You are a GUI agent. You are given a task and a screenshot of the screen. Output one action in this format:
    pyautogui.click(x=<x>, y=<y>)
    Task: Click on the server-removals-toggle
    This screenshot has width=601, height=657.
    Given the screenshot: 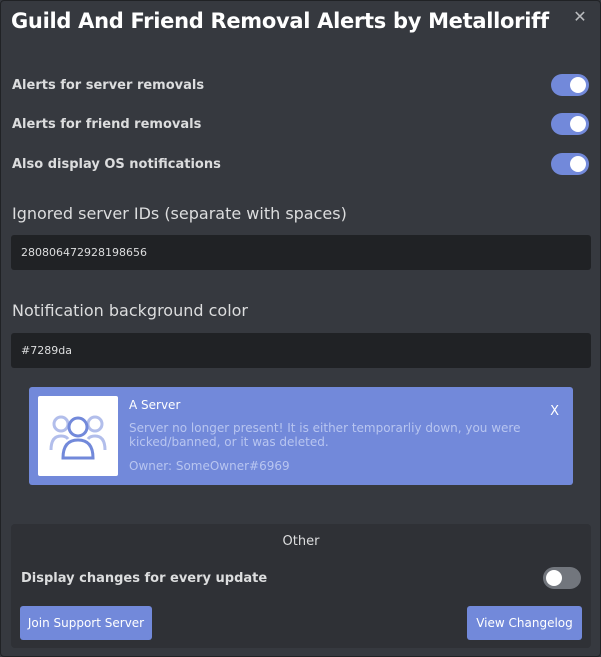 What is the action you would take?
    pyautogui.click(x=570, y=85)
    